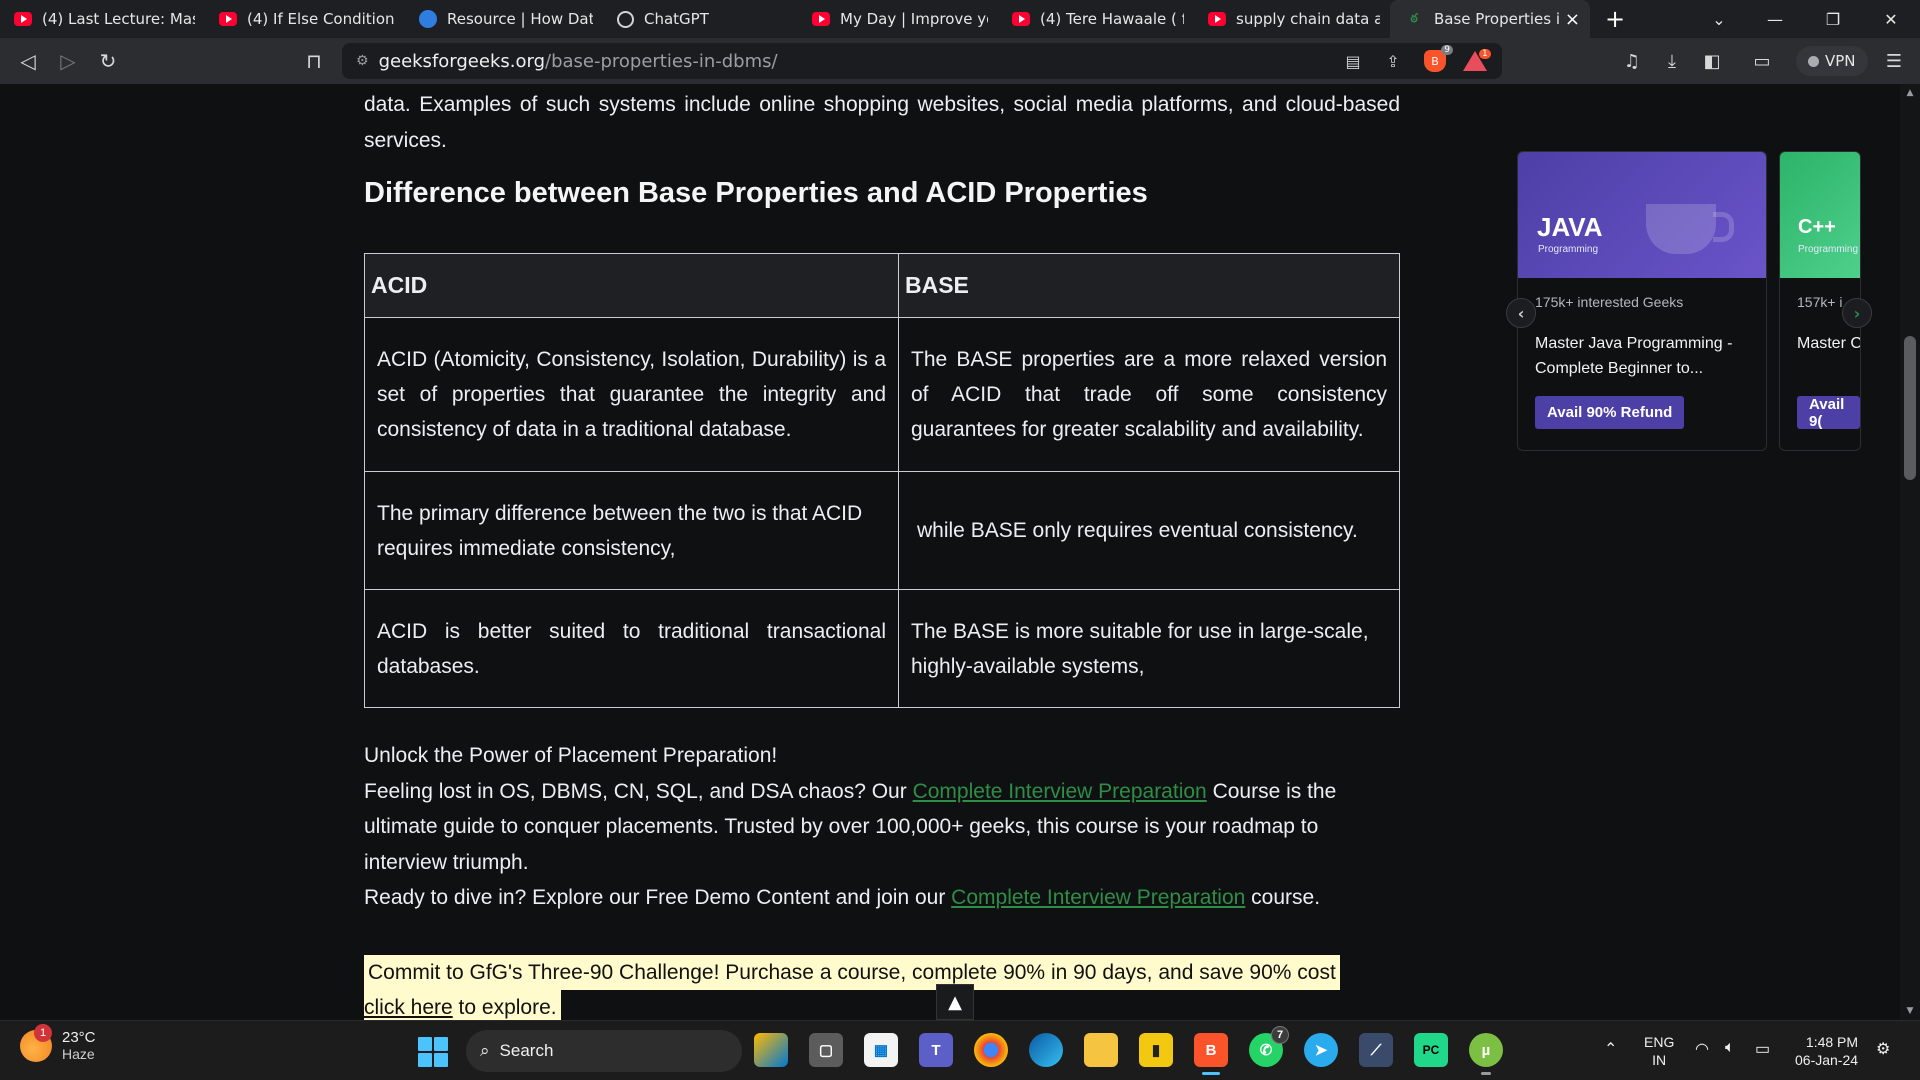 The height and width of the screenshot is (1080, 1920). I want to click on wifi-icon: ◠, so click(1702, 1049).